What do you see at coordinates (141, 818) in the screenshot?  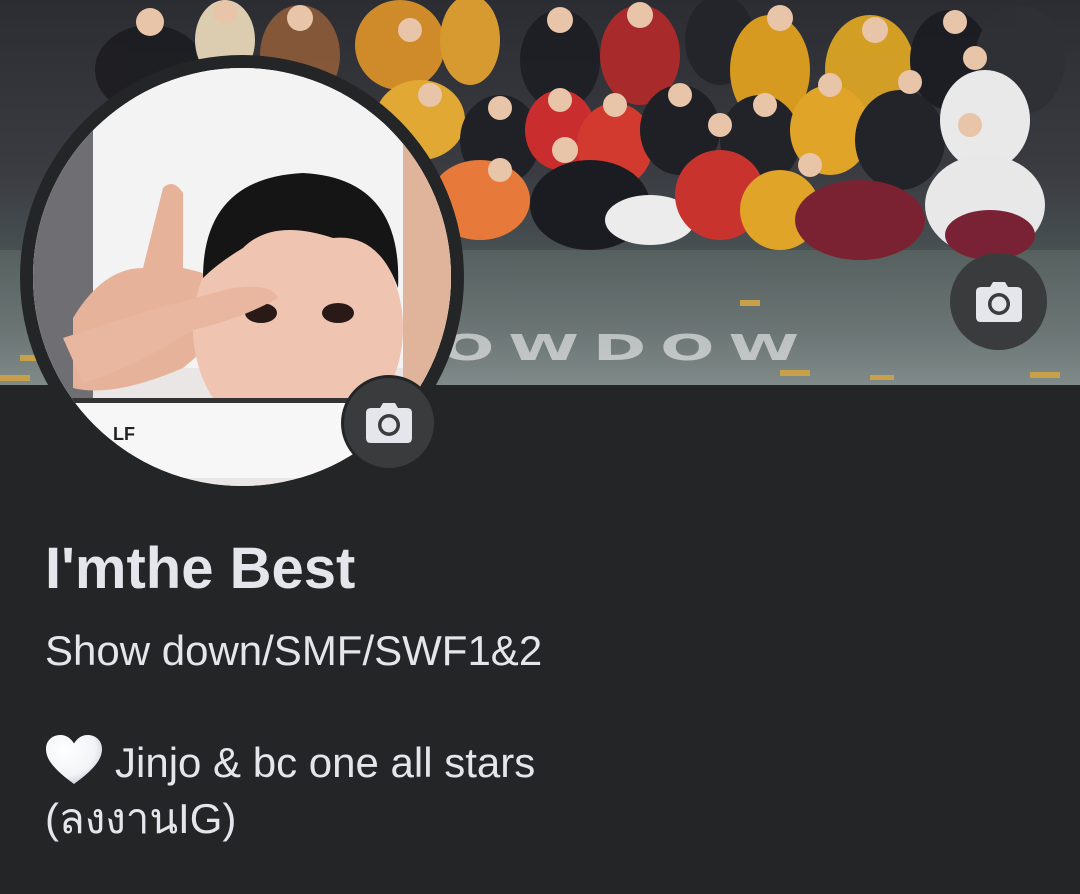 I see `bio-text-line-2: (ลงงานIG)` at bounding box center [141, 818].